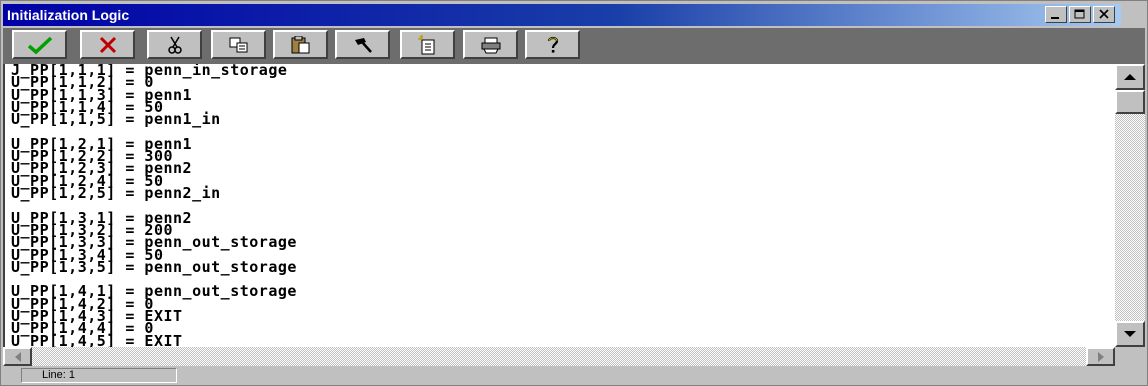  I want to click on arrow-down-icon, so click(1130, 334).